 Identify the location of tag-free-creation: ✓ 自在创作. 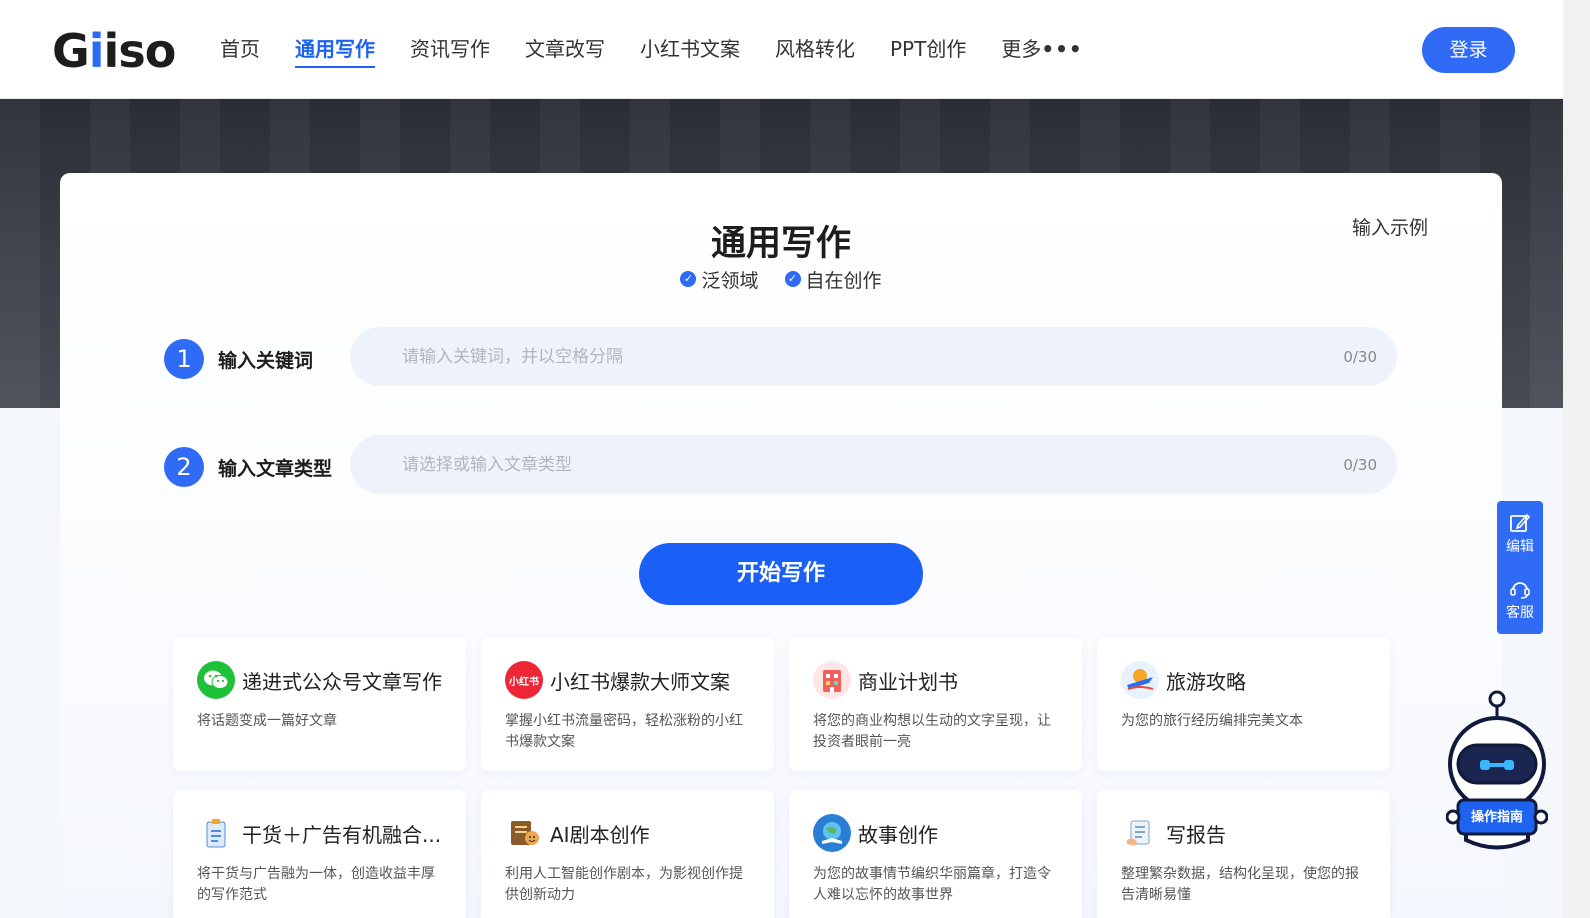
(833, 279).